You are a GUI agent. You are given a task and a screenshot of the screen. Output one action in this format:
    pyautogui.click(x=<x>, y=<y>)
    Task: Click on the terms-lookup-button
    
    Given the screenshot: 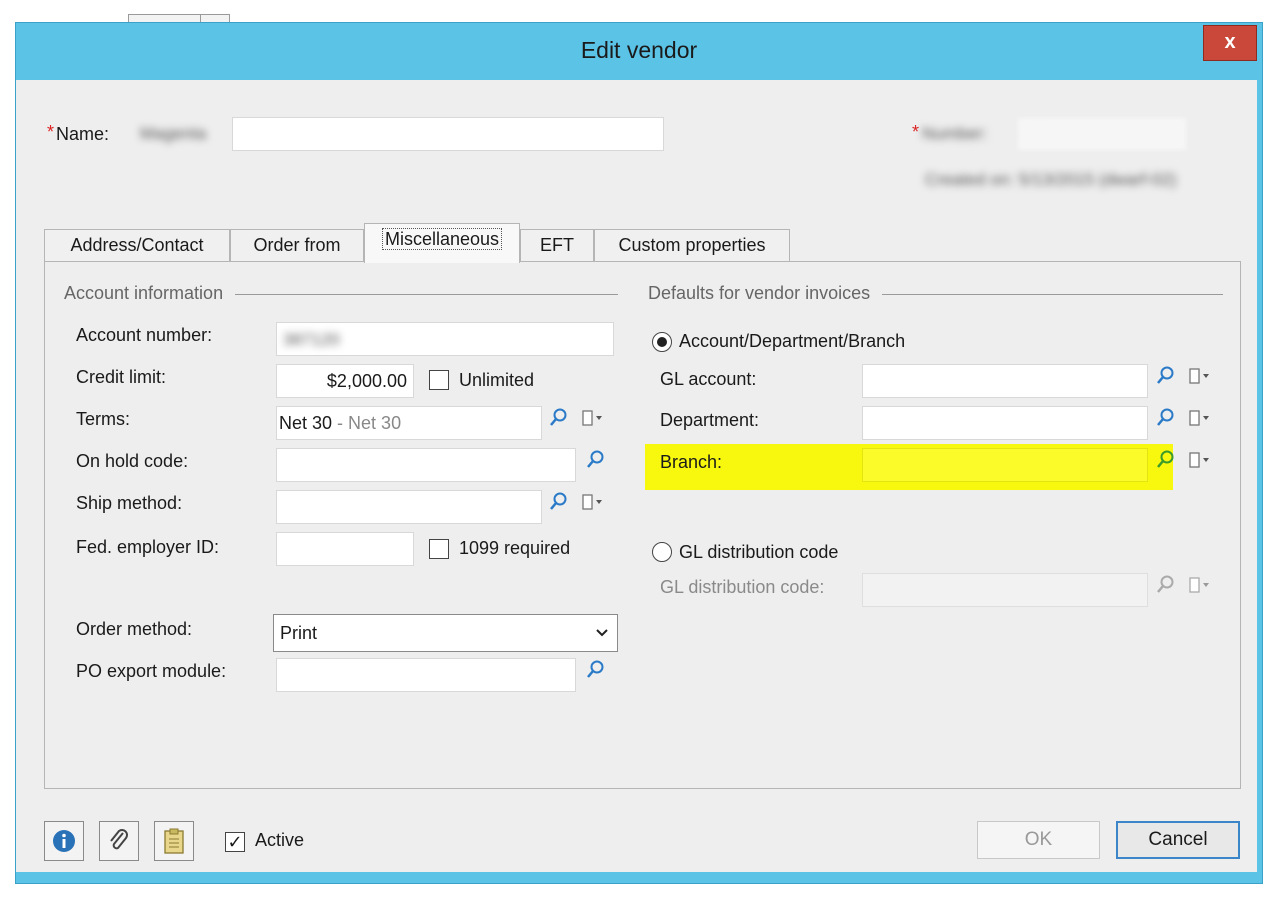 What is the action you would take?
    pyautogui.click(x=558, y=423)
    